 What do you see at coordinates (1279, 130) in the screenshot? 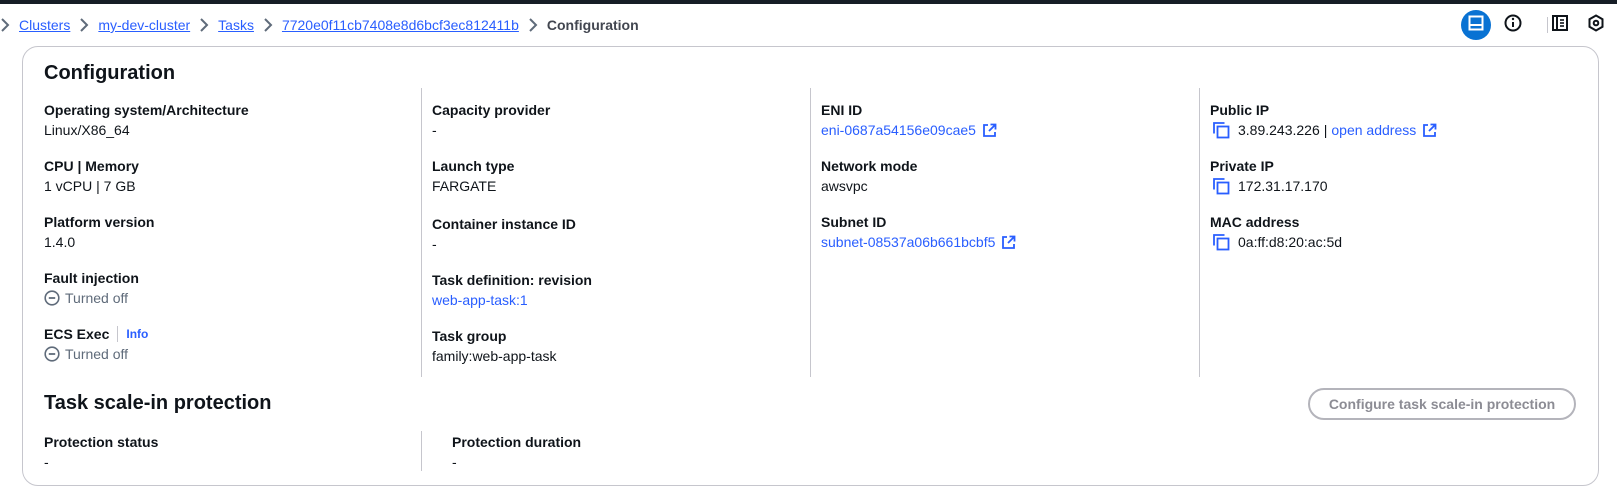
I see `public-ip-value: 3.89.243.226` at bounding box center [1279, 130].